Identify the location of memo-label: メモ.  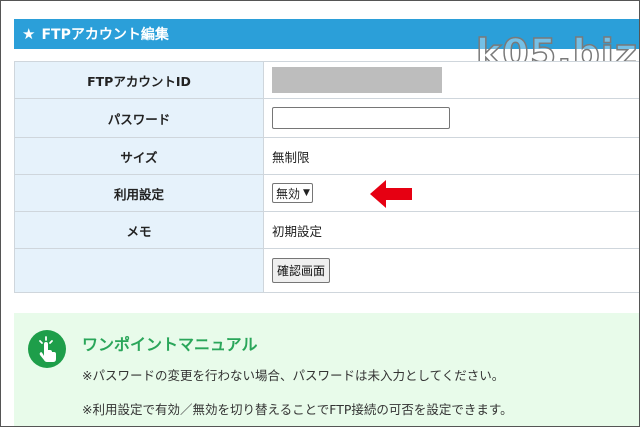
(139, 230).